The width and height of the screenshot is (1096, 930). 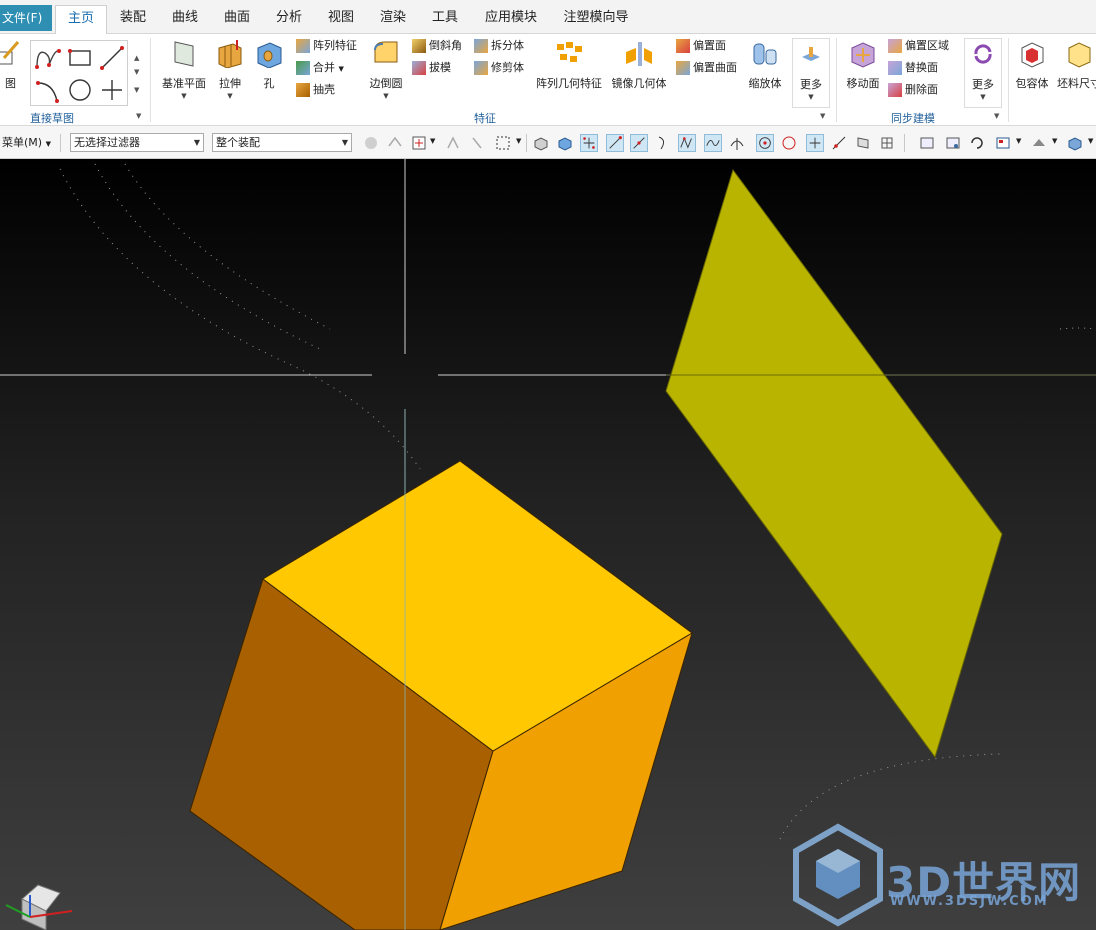 I want to click on profile-icon, so click(x=48, y=58).